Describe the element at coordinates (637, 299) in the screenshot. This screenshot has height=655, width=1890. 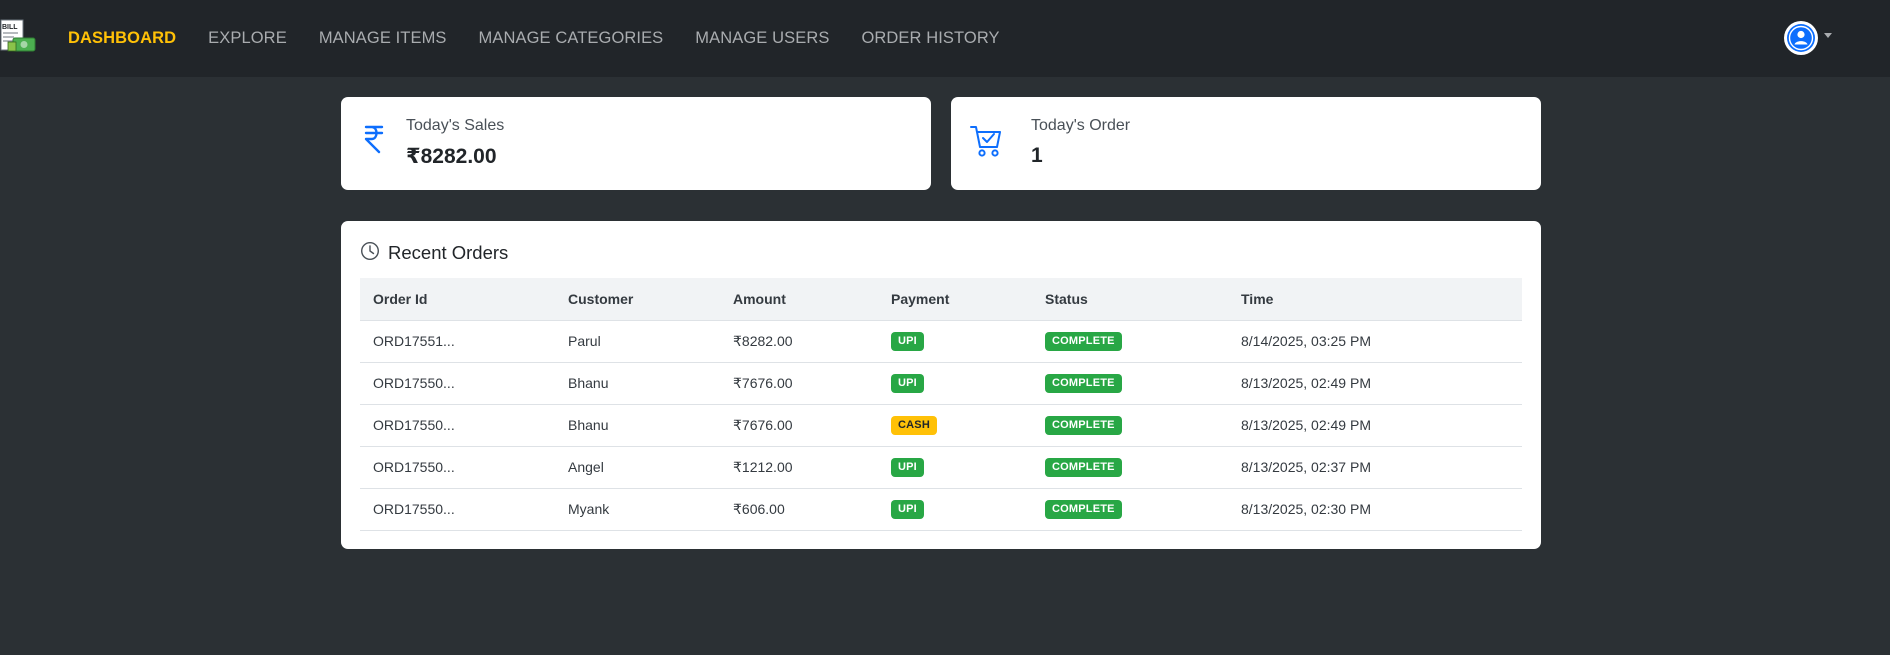
I see `column-header-customer: Customer` at that location.